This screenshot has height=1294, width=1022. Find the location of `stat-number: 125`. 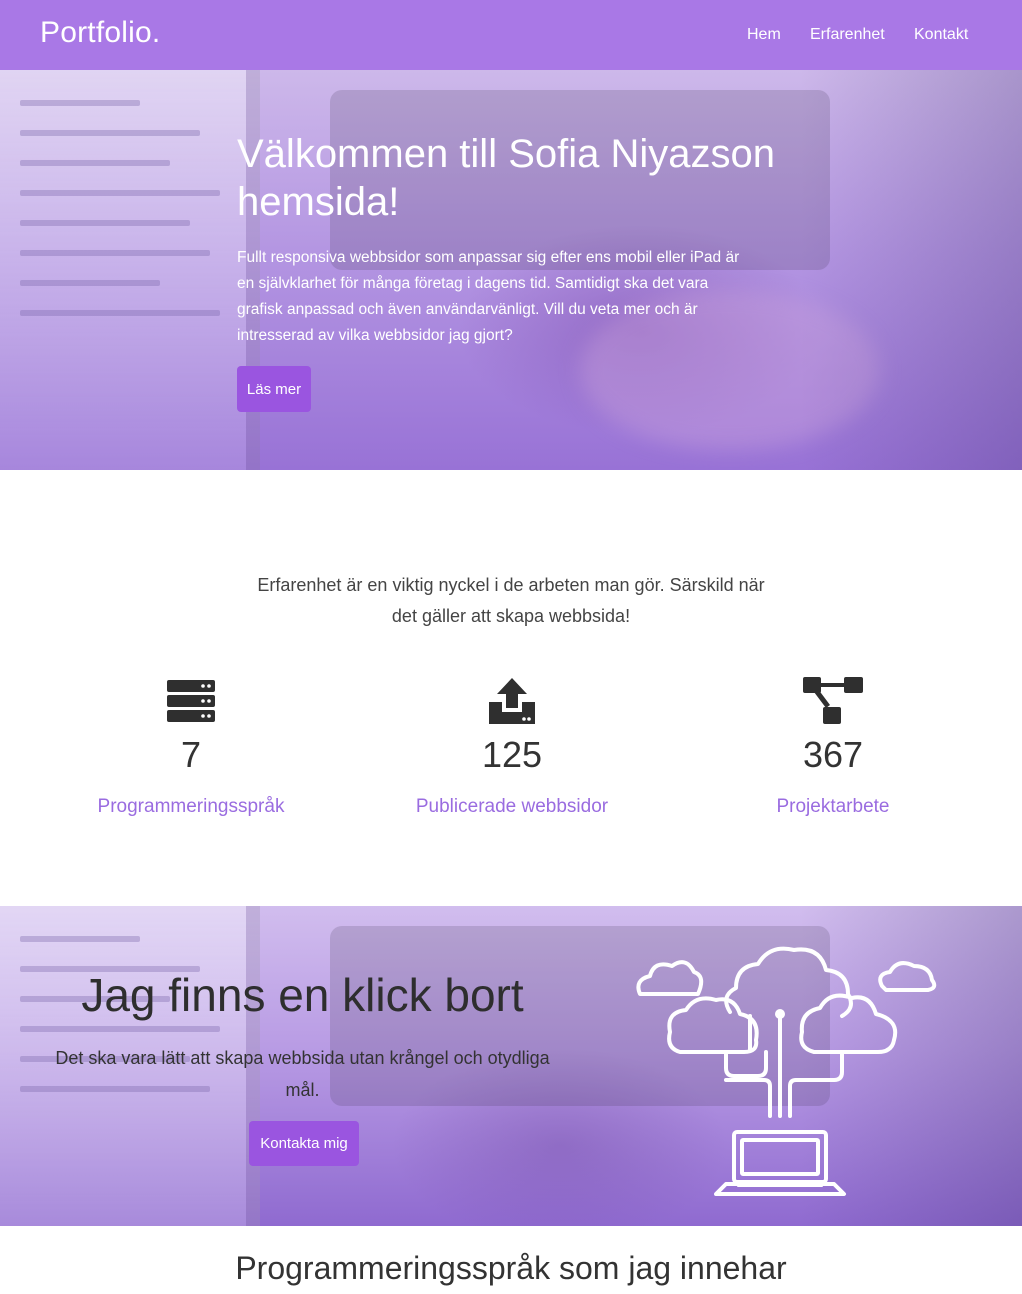

stat-number: 125 is located at coordinates (512, 754).